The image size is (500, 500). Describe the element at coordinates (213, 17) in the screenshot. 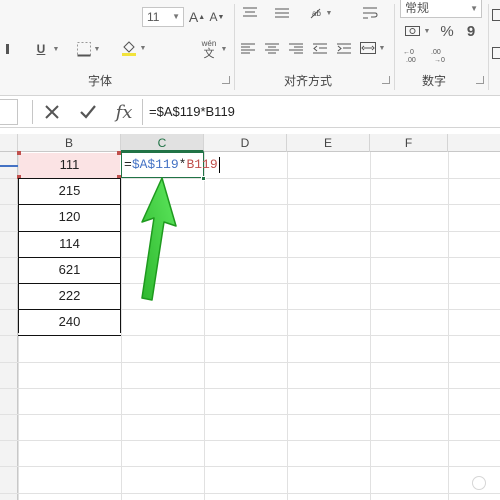

I see `font-shrink-glyph: A` at that location.